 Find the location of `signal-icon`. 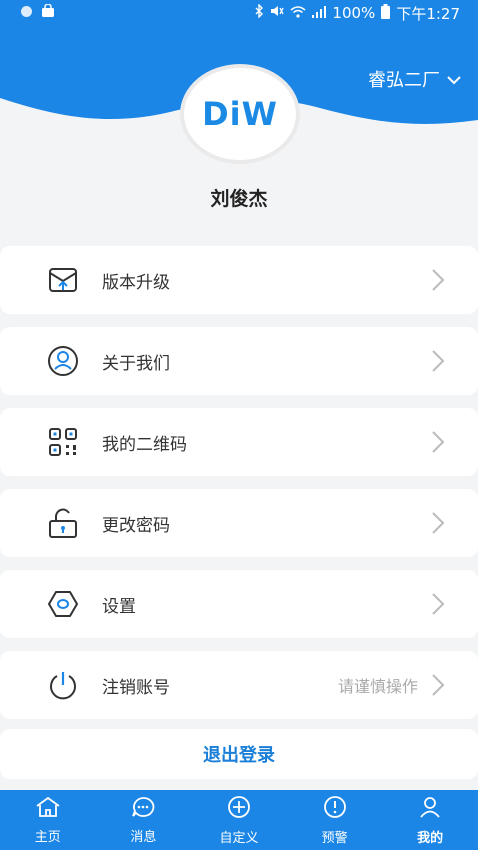

signal-icon is located at coordinates (319, 13).